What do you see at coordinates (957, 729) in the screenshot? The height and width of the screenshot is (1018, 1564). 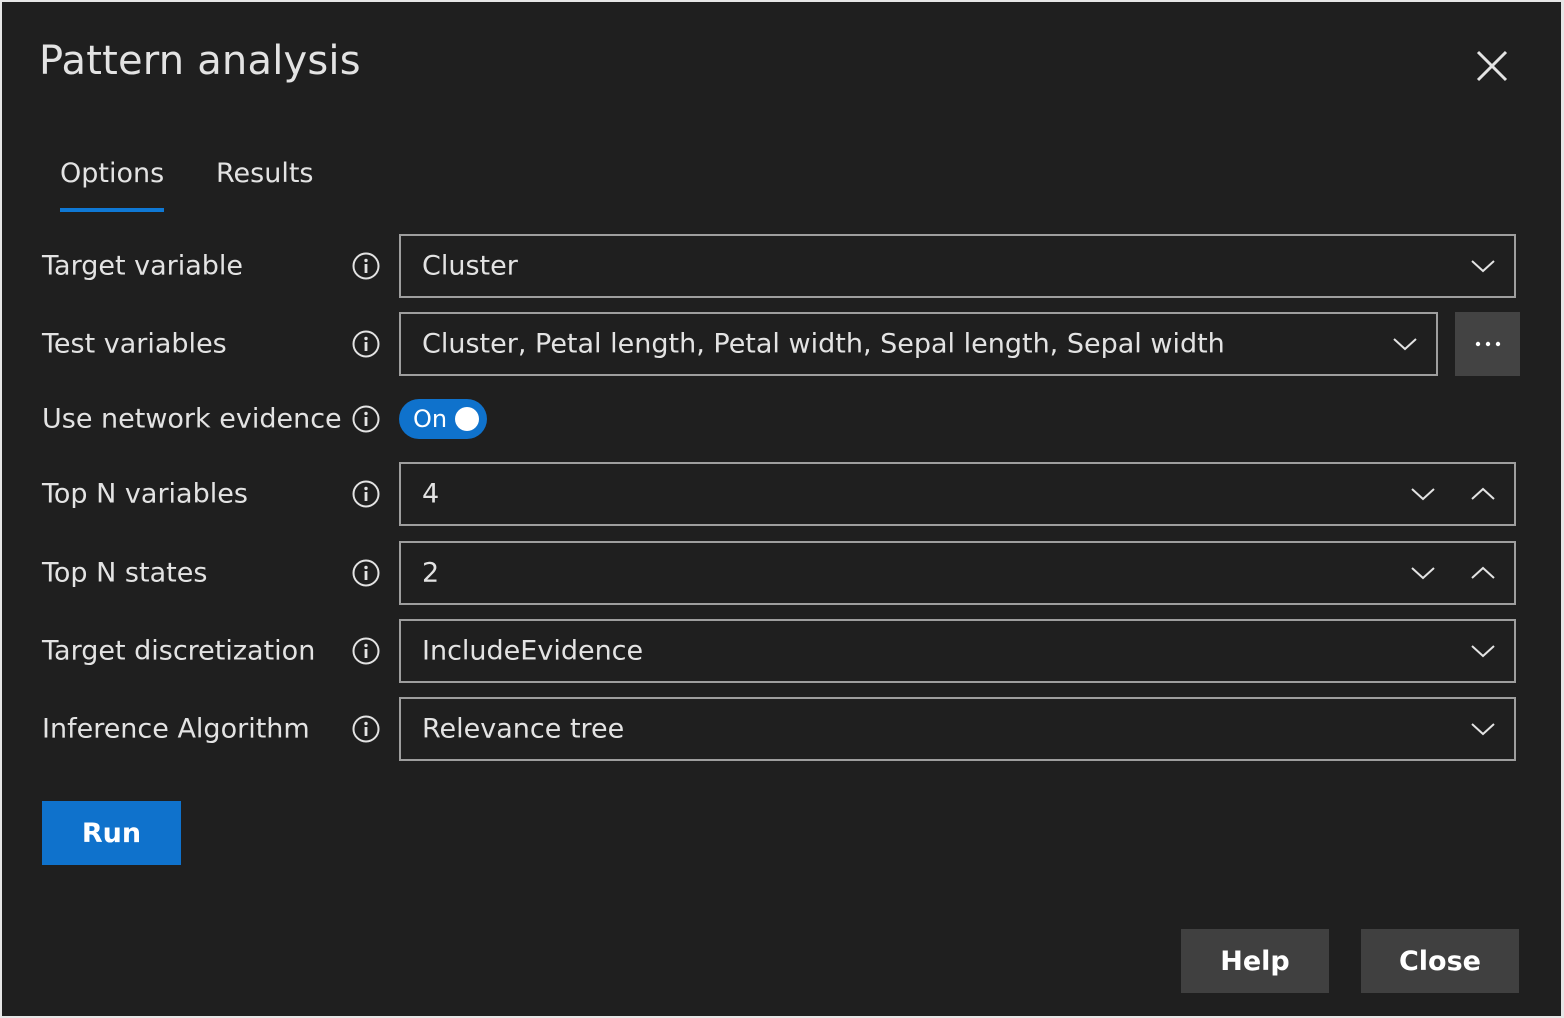 I see `inference-algorithm-dropdown: Relevance tree` at bounding box center [957, 729].